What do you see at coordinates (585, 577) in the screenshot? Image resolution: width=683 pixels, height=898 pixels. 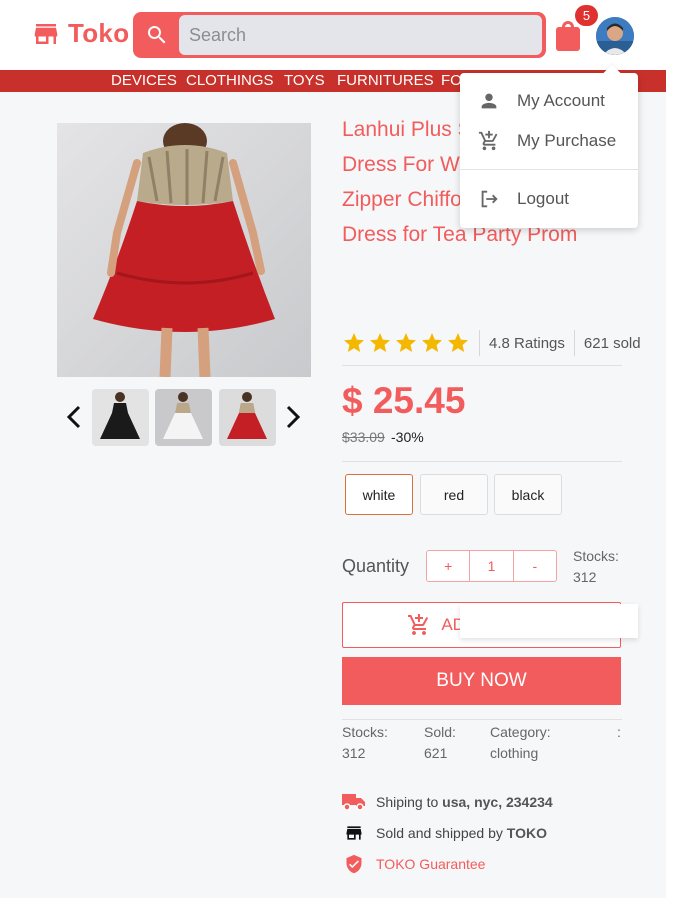 I see `stocks-value: 312` at bounding box center [585, 577].